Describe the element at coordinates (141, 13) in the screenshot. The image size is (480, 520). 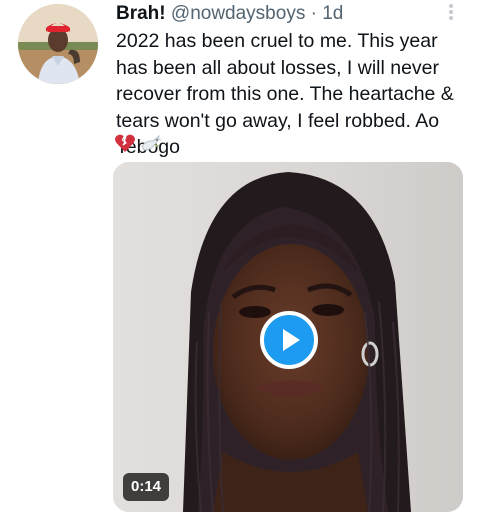
I see `display-name: Brah!` at that location.